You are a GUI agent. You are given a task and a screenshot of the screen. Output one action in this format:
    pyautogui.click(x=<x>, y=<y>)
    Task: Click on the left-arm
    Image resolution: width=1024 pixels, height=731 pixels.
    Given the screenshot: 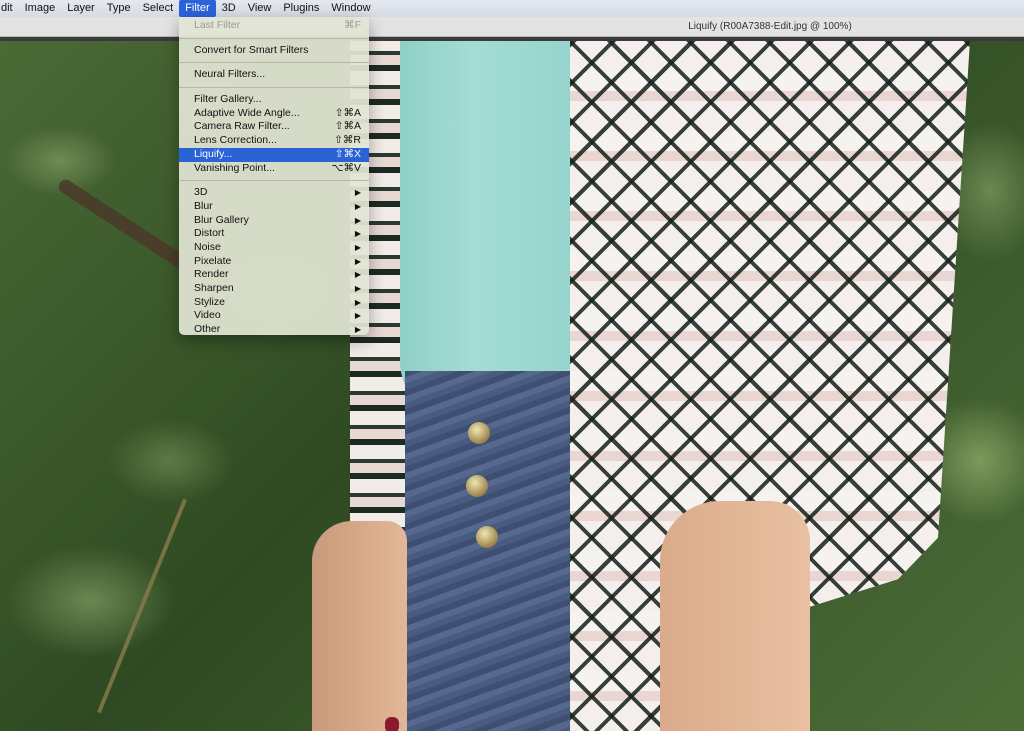 What is the action you would take?
    pyautogui.click(x=359, y=626)
    